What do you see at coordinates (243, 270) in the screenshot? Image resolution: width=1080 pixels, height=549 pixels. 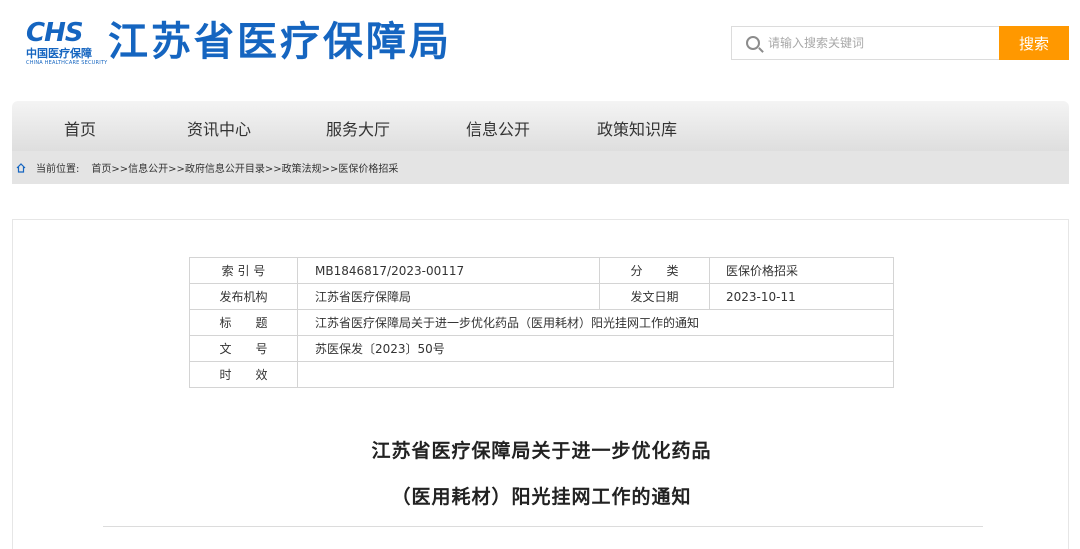 I see `index-label: 索 引 号` at bounding box center [243, 270].